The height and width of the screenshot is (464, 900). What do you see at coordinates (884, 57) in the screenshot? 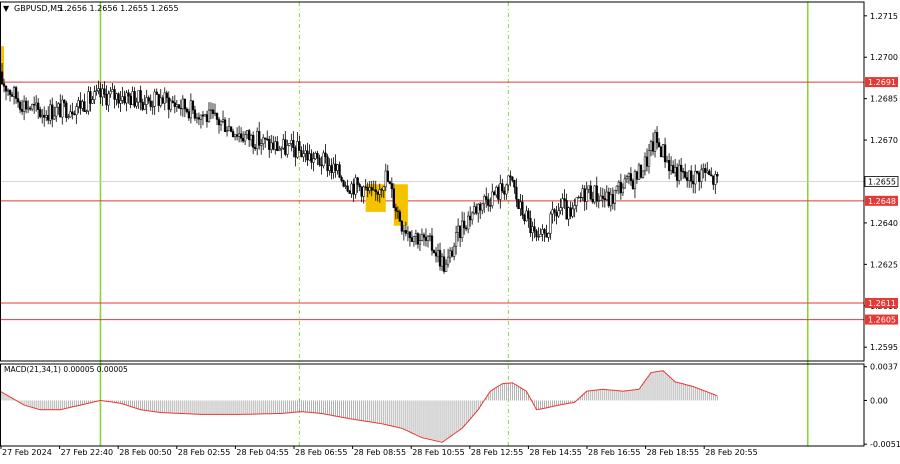
I see `price-tick-label: 1.2700` at bounding box center [884, 57].